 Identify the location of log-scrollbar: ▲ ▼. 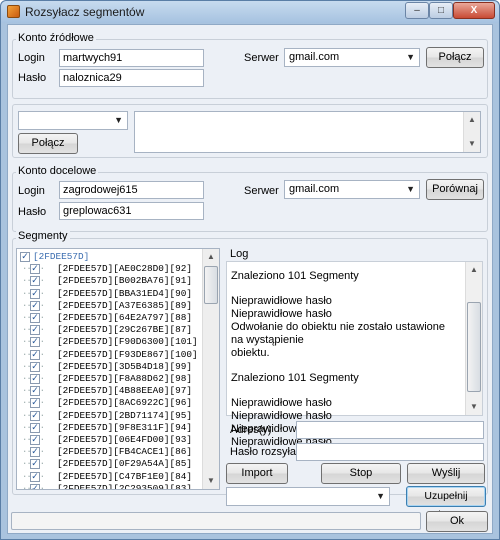
(473, 338).